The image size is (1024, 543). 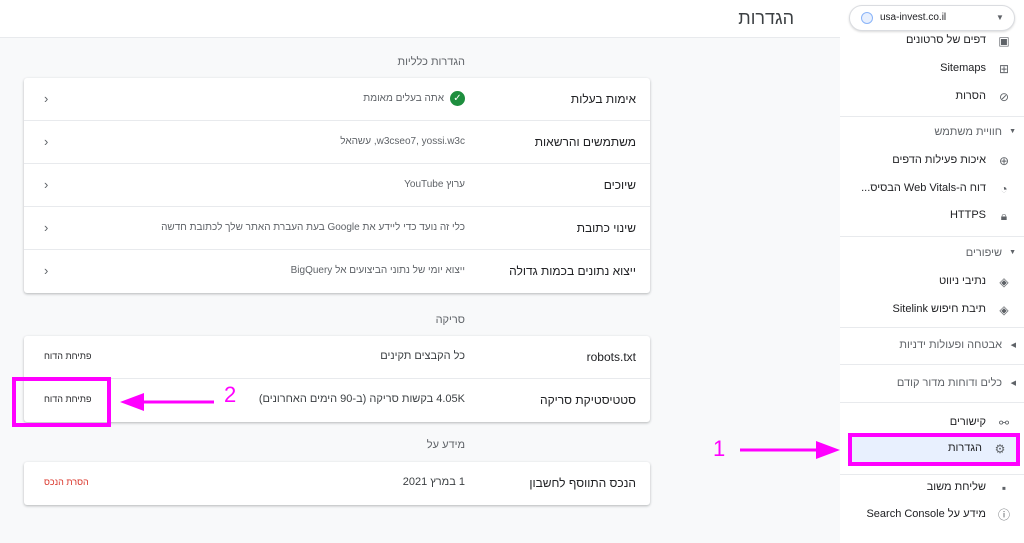 I want to click on sidebar-group-label: אבטחה ופעולות ידניות, so click(x=950, y=345).